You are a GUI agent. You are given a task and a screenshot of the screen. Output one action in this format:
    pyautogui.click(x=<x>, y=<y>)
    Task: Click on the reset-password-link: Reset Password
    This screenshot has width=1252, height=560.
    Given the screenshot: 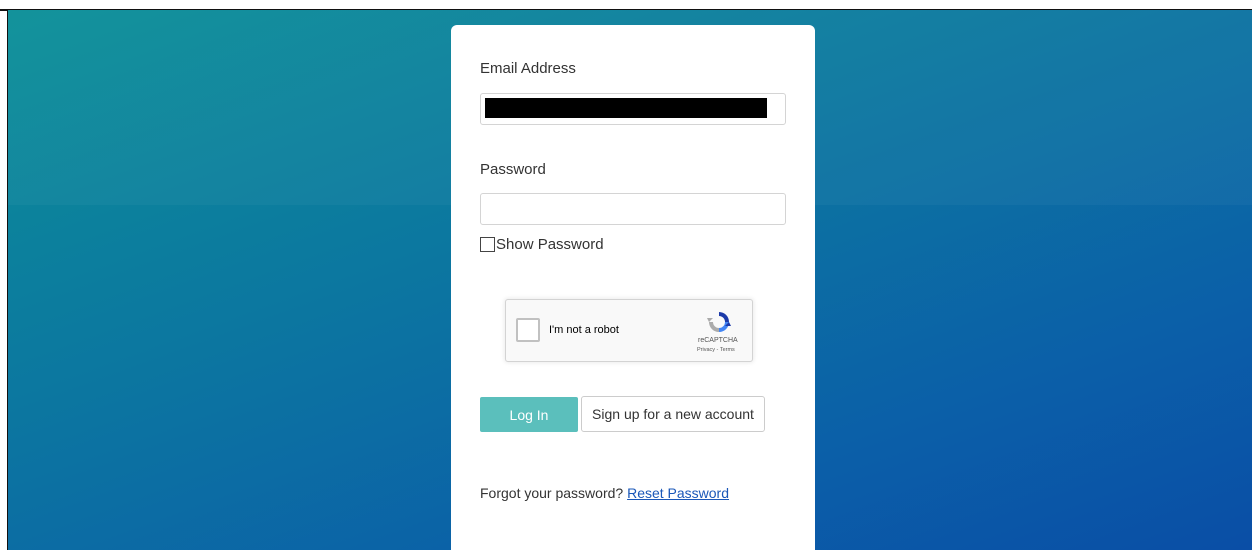 What is the action you would take?
    pyautogui.click(x=678, y=493)
    